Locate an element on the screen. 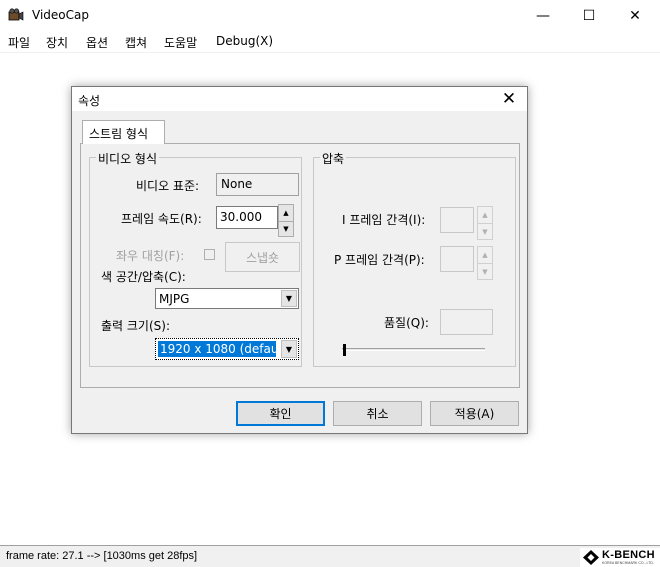 Image resolution: width=660 pixels, height=567 pixels. framerate-input: 30.000 is located at coordinates (247, 217).